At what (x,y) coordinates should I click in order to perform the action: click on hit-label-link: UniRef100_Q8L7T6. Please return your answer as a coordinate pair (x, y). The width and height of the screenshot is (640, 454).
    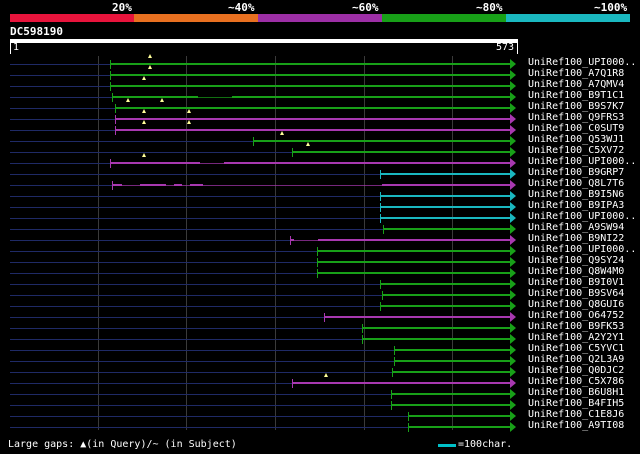
    Looking at the image, I should click on (576, 183).